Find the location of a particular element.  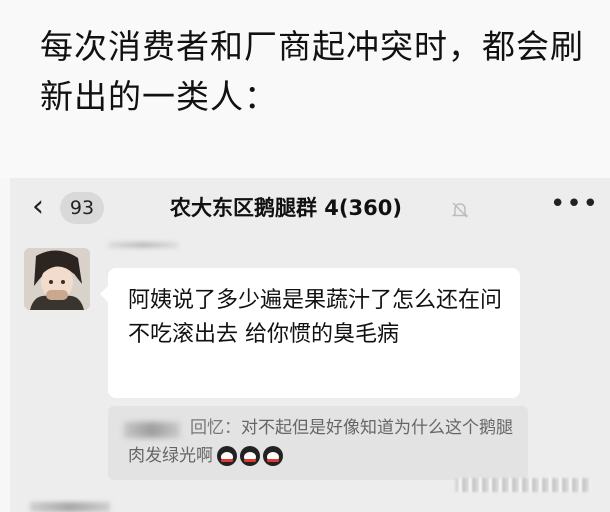

quote-text-block: 回忆：对不起但是好像知道为什么这个鹅腿肉发绿光啊 is located at coordinates (326, 442).